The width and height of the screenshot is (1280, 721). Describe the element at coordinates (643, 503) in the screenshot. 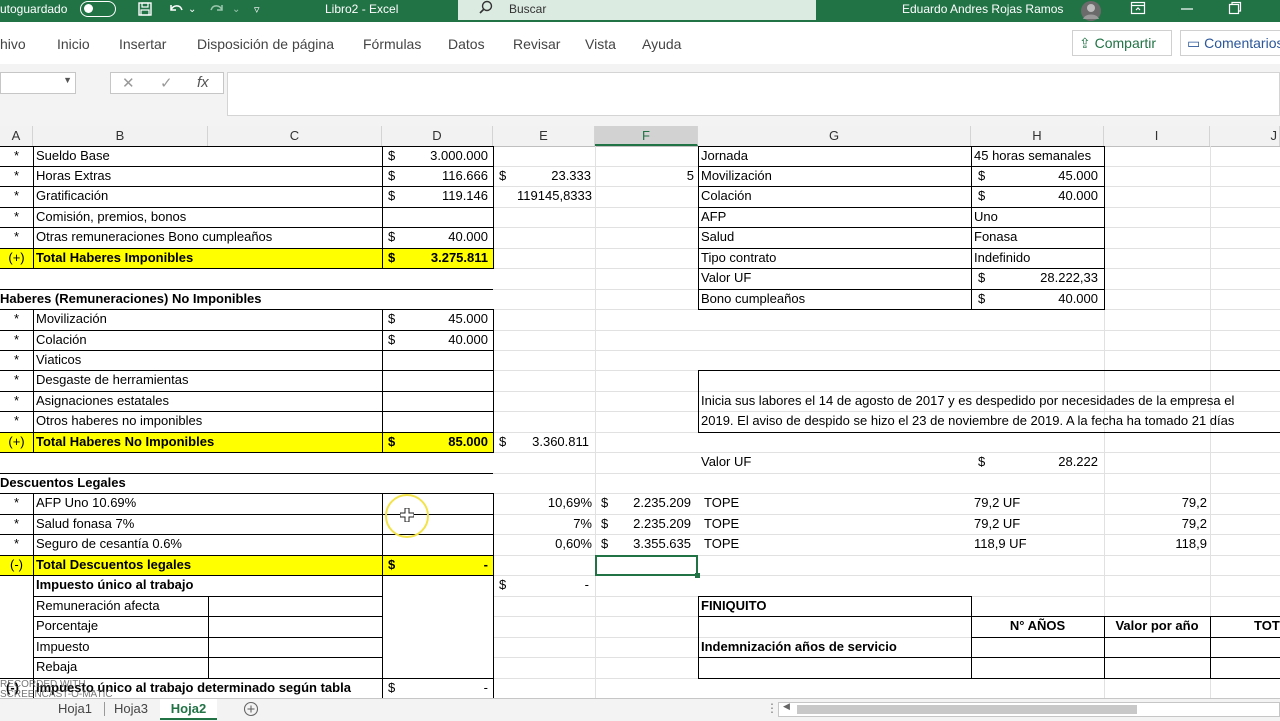

I see `cell-f18: 2.235.209` at that location.